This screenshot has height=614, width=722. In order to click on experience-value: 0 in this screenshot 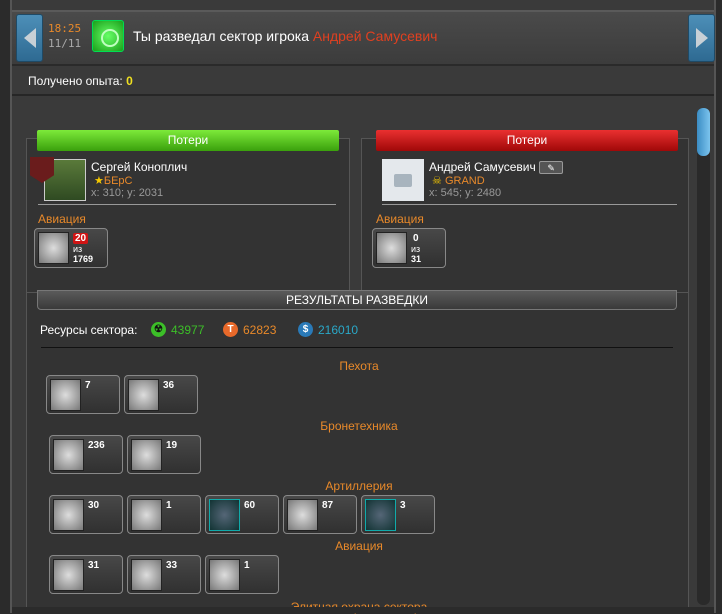, I will do `click(129, 81)`.